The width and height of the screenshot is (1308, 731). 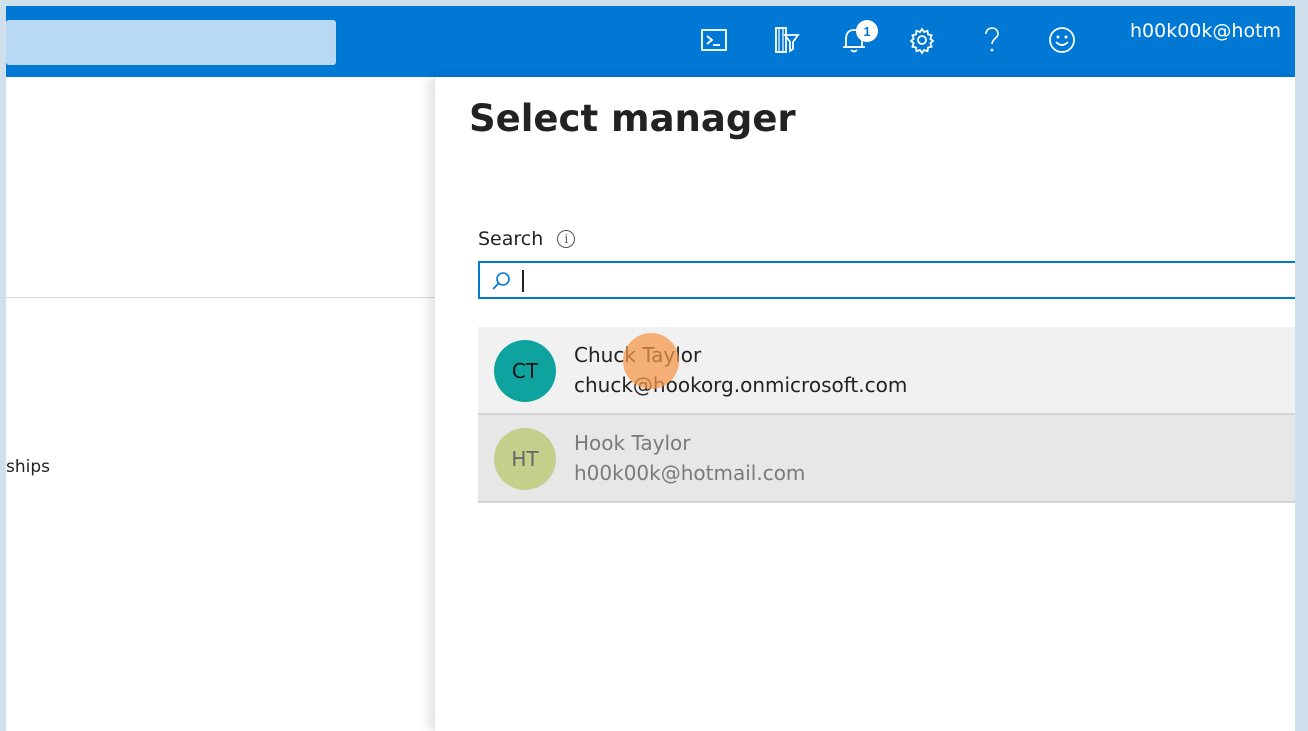 I want to click on settings-button, so click(x=922, y=40).